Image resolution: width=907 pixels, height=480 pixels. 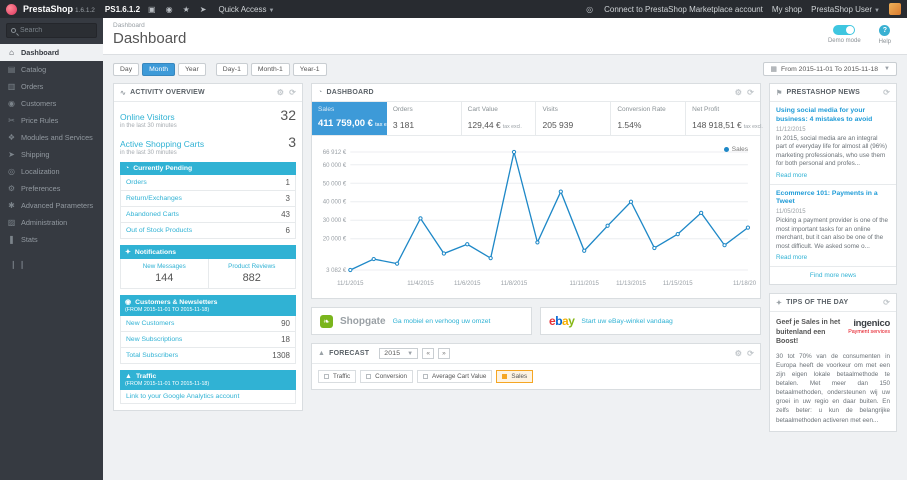 What do you see at coordinates (51, 120) in the screenshot?
I see `sidebar-item-price-rules: ✂ Price Rules` at bounding box center [51, 120].